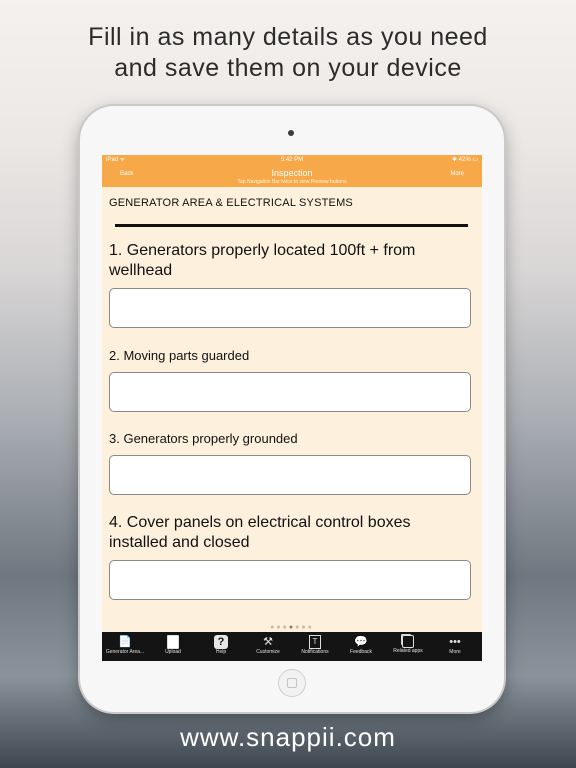 This screenshot has height=768, width=576. Describe the element at coordinates (268, 642) in the screenshot. I see `tools-icon: ⚒` at that location.